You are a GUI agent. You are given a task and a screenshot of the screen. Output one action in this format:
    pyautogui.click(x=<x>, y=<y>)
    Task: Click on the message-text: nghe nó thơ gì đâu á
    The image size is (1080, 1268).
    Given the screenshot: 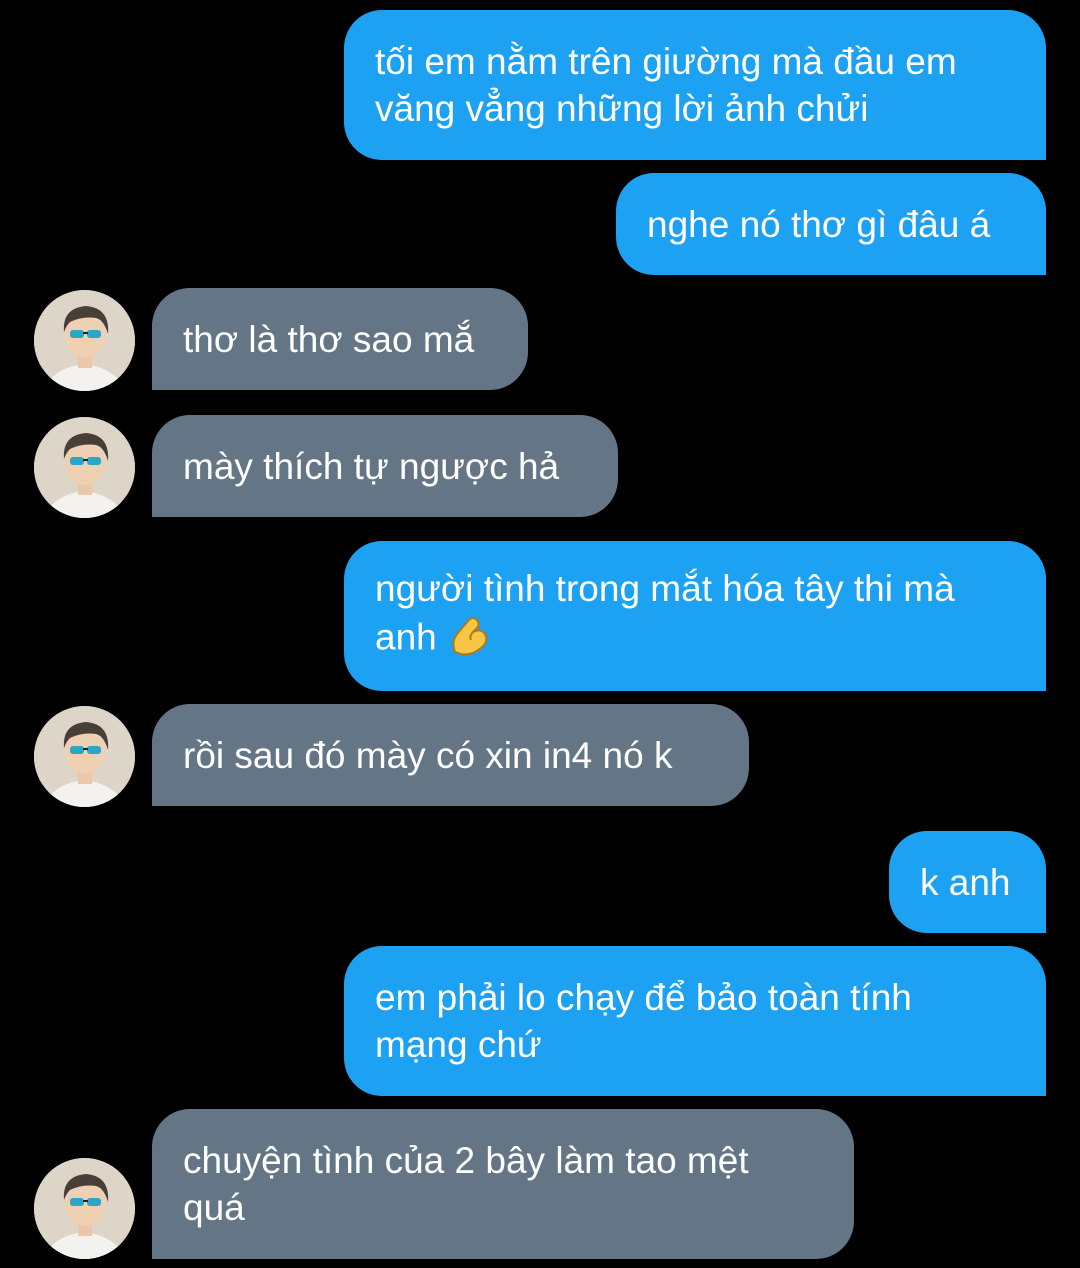 What is the action you would take?
    pyautogui.click(x=818, y=224)
    